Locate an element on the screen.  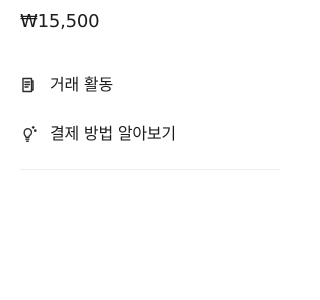
document-icon is located at coordinates (28, 85).